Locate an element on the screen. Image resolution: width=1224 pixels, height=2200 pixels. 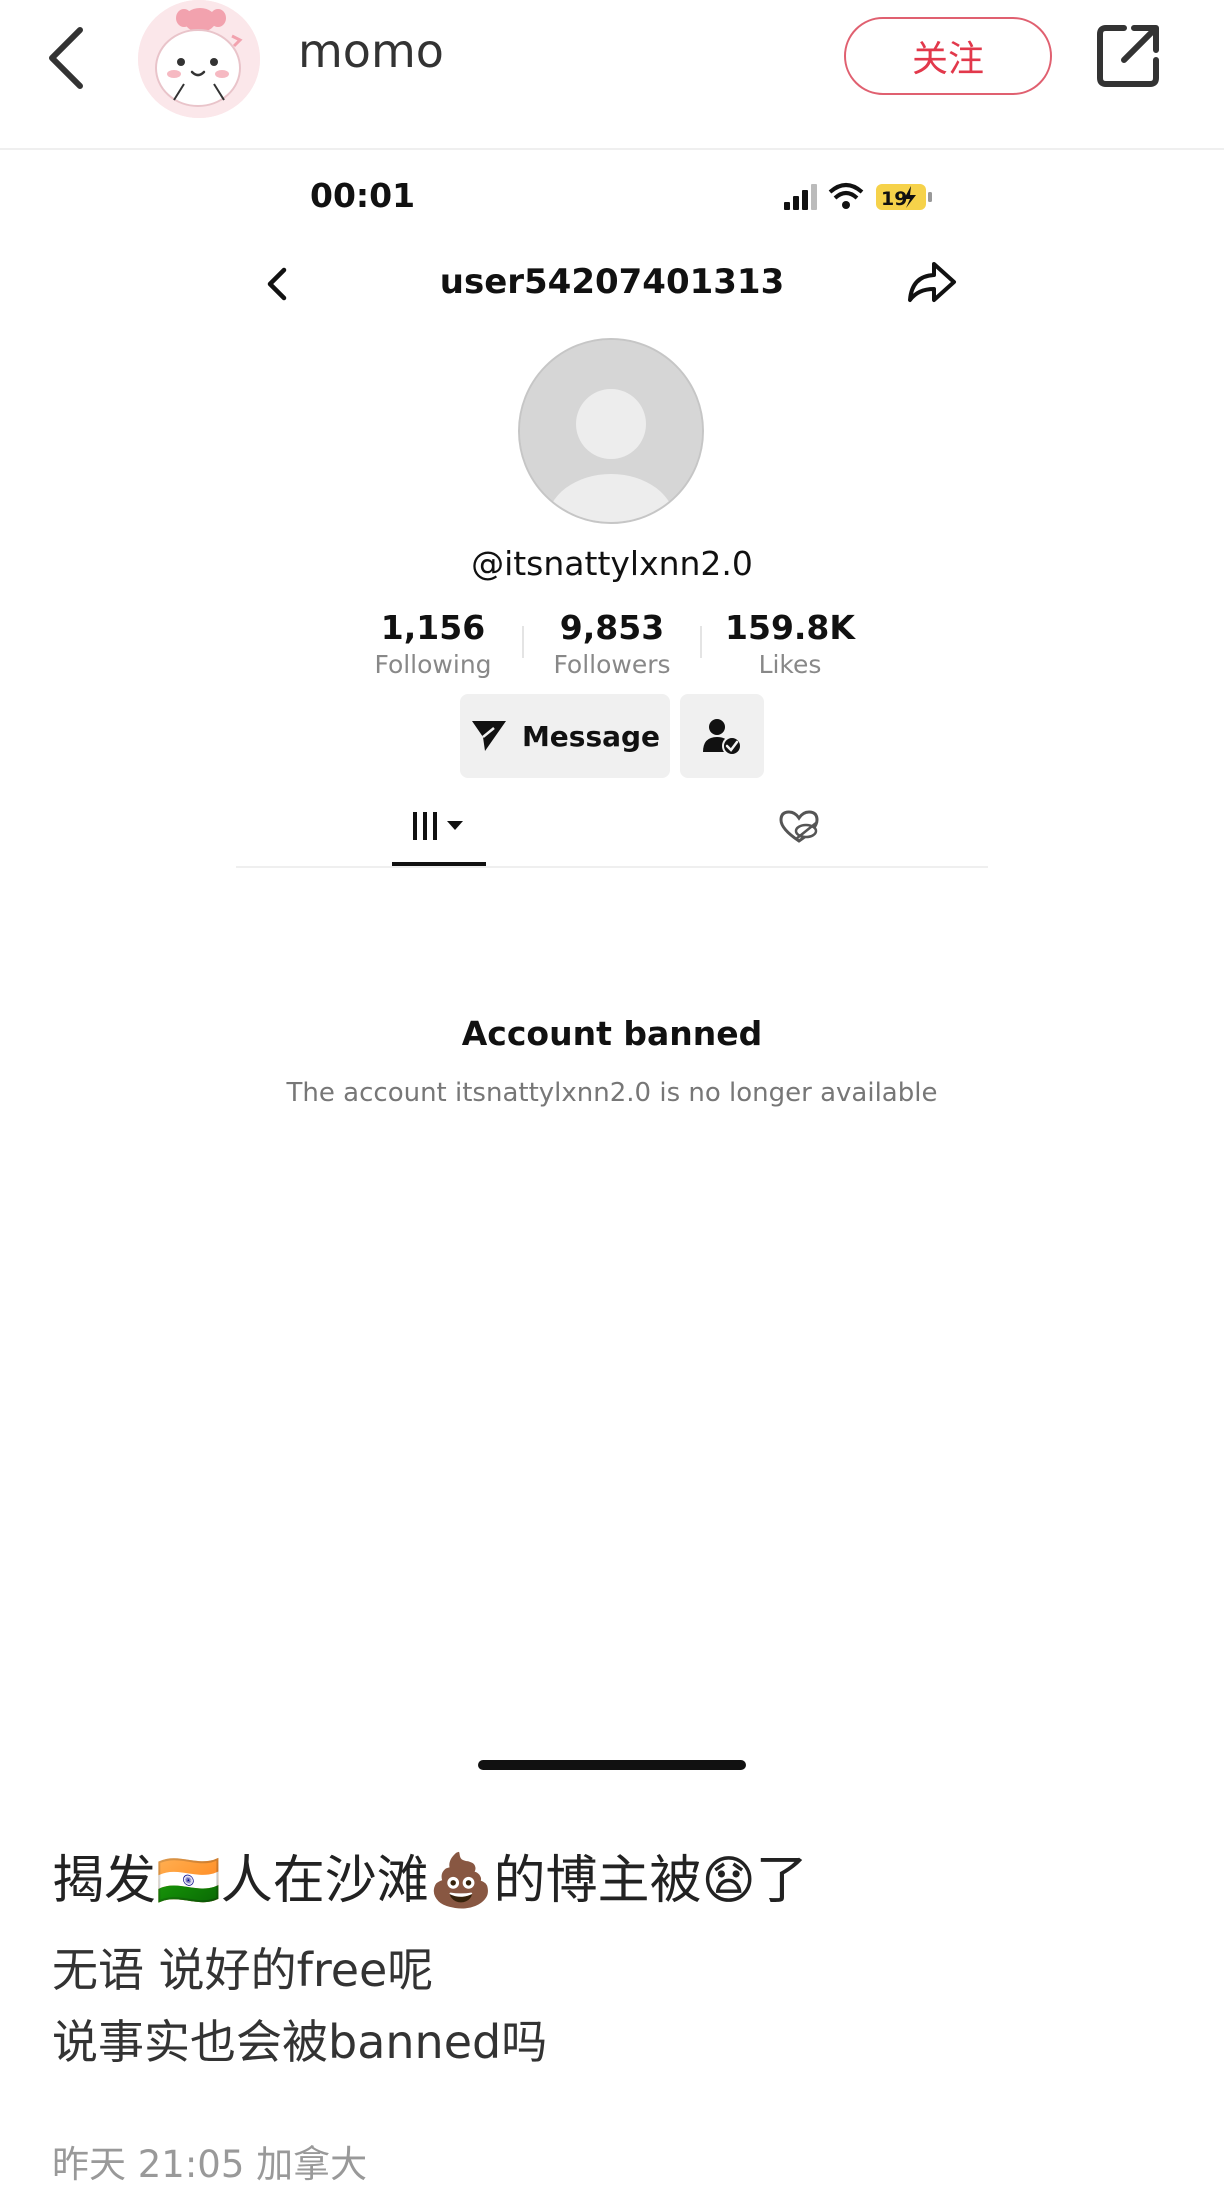
stat-label: Likes is located at coordinates (790, 664).